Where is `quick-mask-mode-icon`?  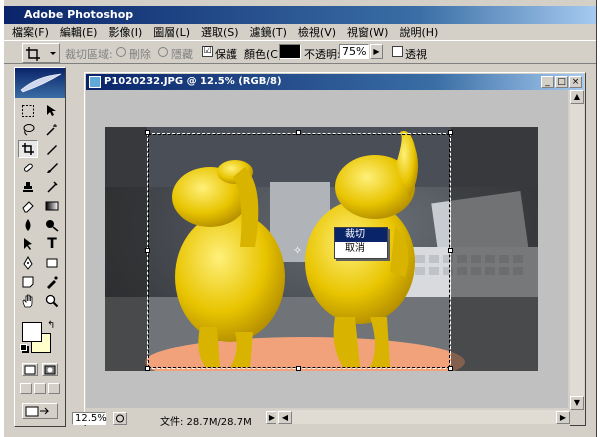 quick-mask-mode-icon is located at coordinates (50, 369).